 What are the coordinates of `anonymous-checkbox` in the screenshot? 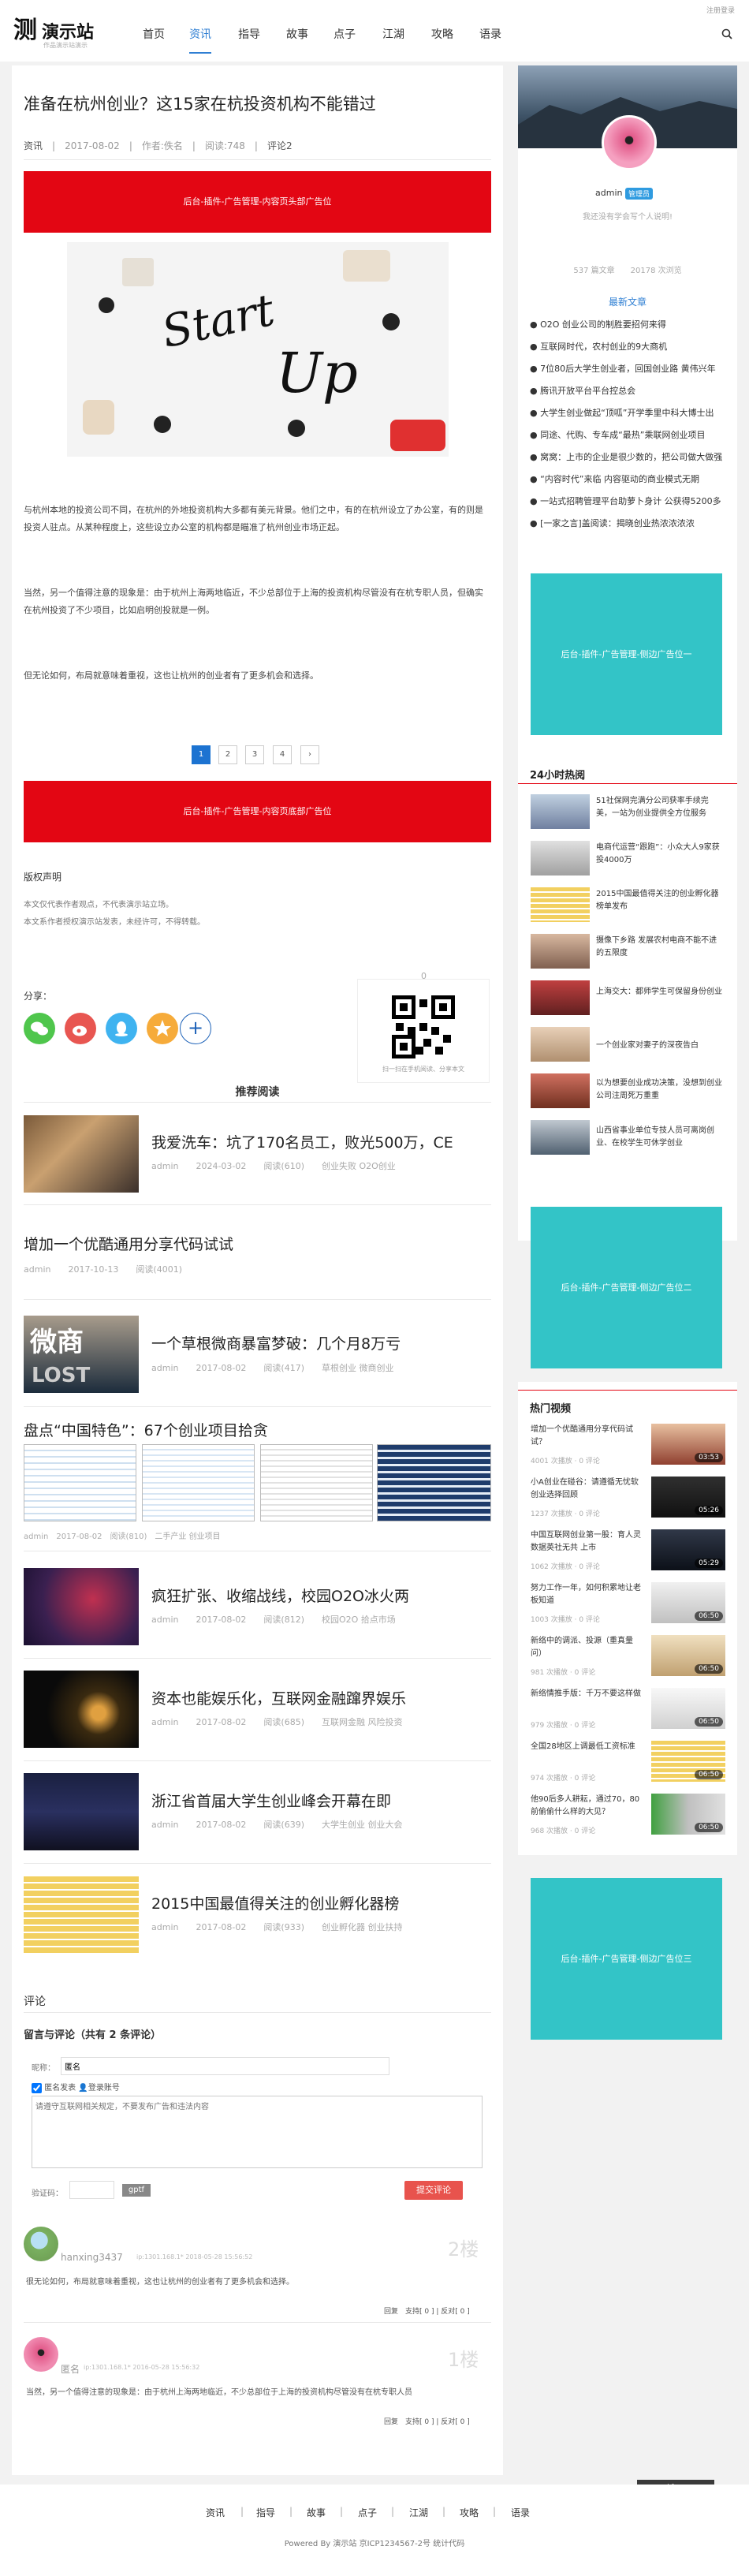 It's located at (37, 2087).